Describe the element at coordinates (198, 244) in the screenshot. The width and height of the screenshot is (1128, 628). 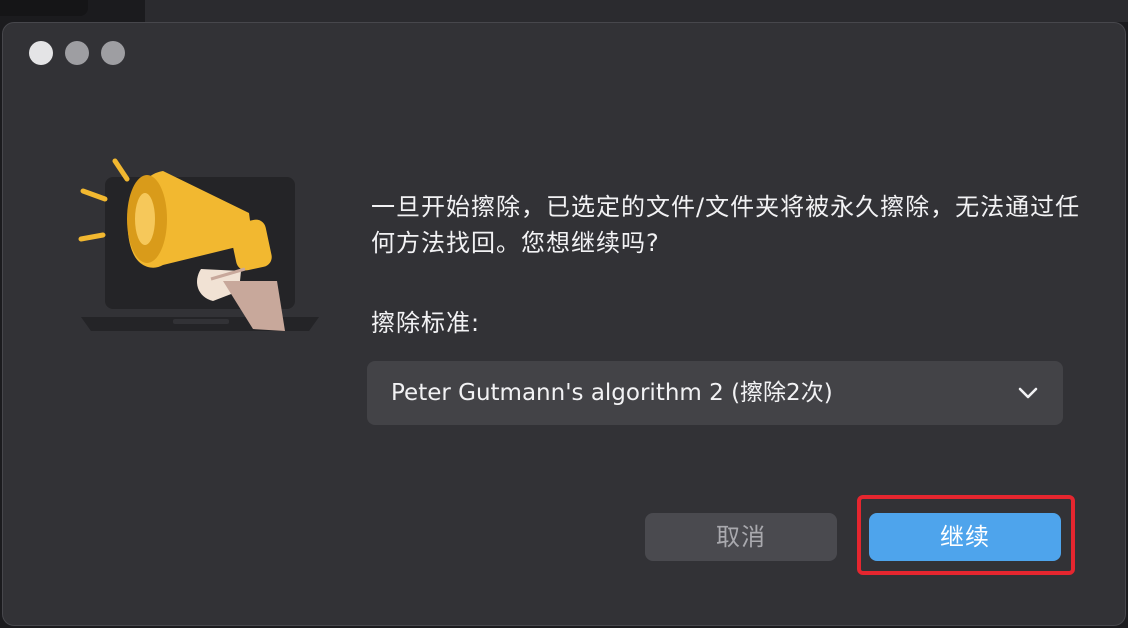
I see `megaphone-laptop-illustration` at that location.